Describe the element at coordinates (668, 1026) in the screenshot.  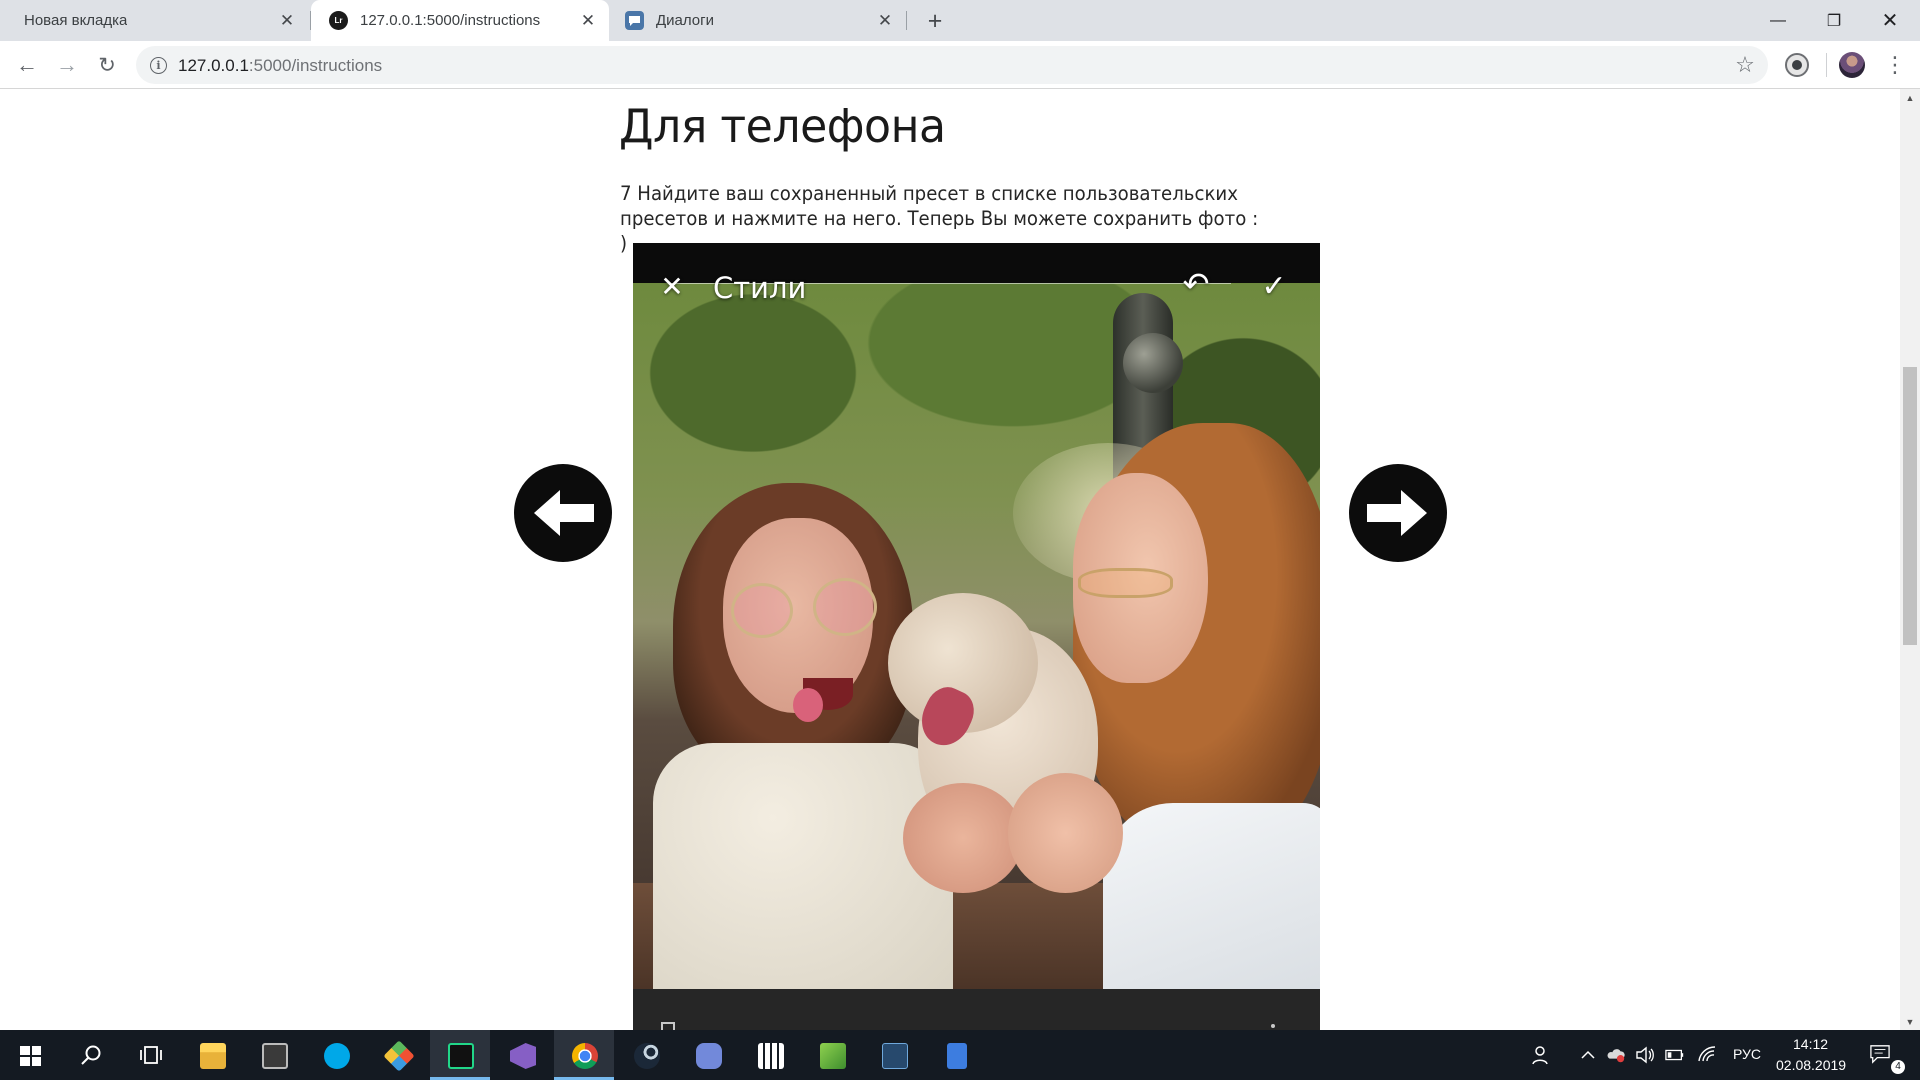
I see `panel-icon` at that location.